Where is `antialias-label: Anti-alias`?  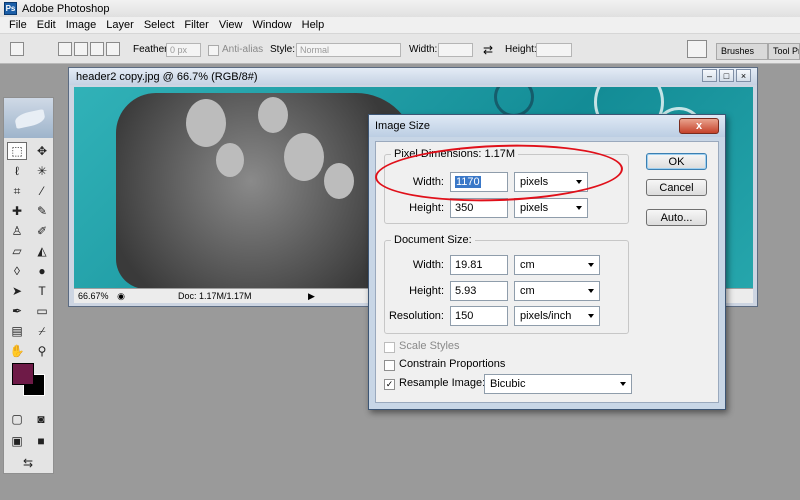
antialias-label: Anti-alias is located at coordinates (243, 49).